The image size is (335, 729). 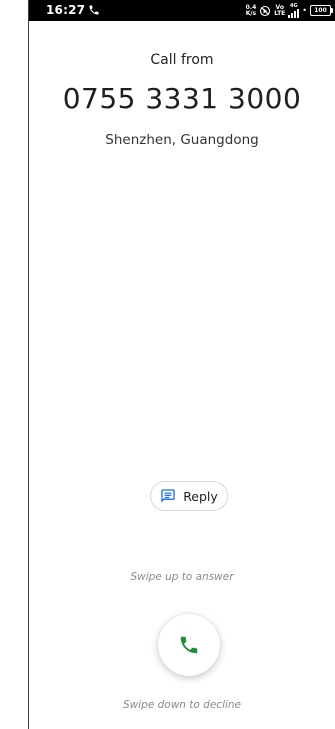 I want to click on call-header: Call from, so click(x=182, y=60).